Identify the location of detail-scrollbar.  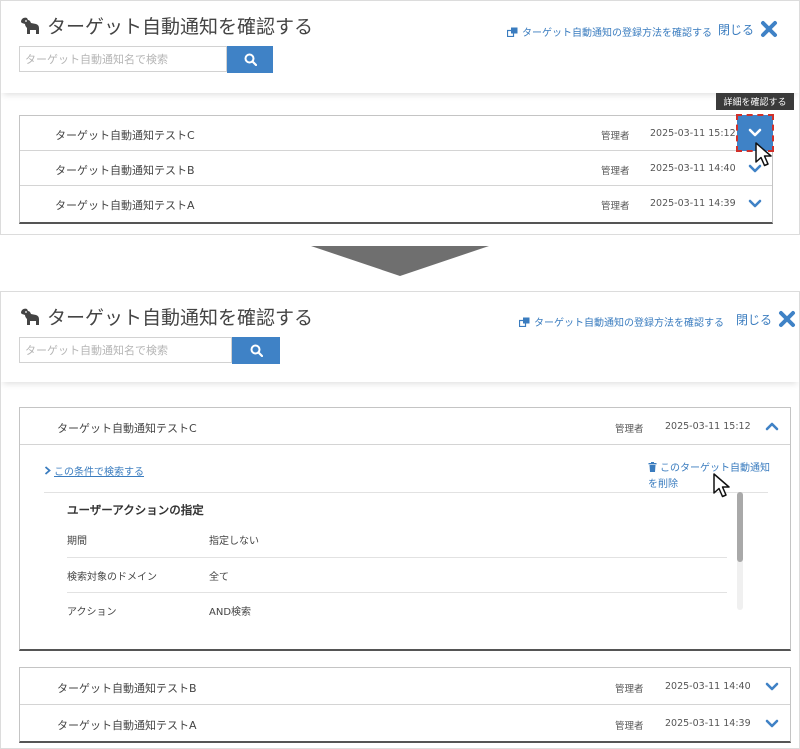
(740, 551).